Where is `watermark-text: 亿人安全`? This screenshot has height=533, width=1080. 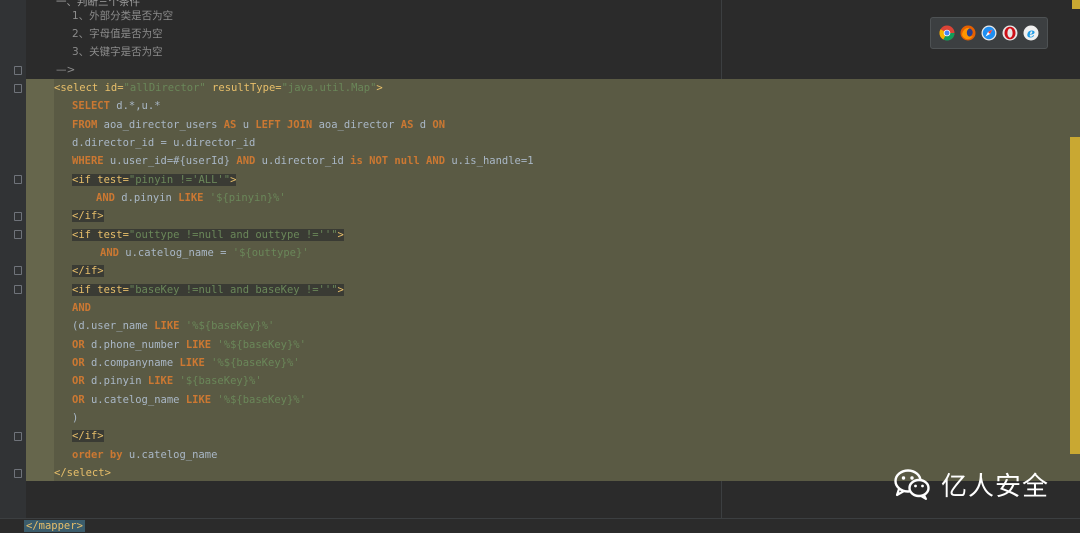
watermark-text: 亿人安全 is located at coordinates (995, 486).